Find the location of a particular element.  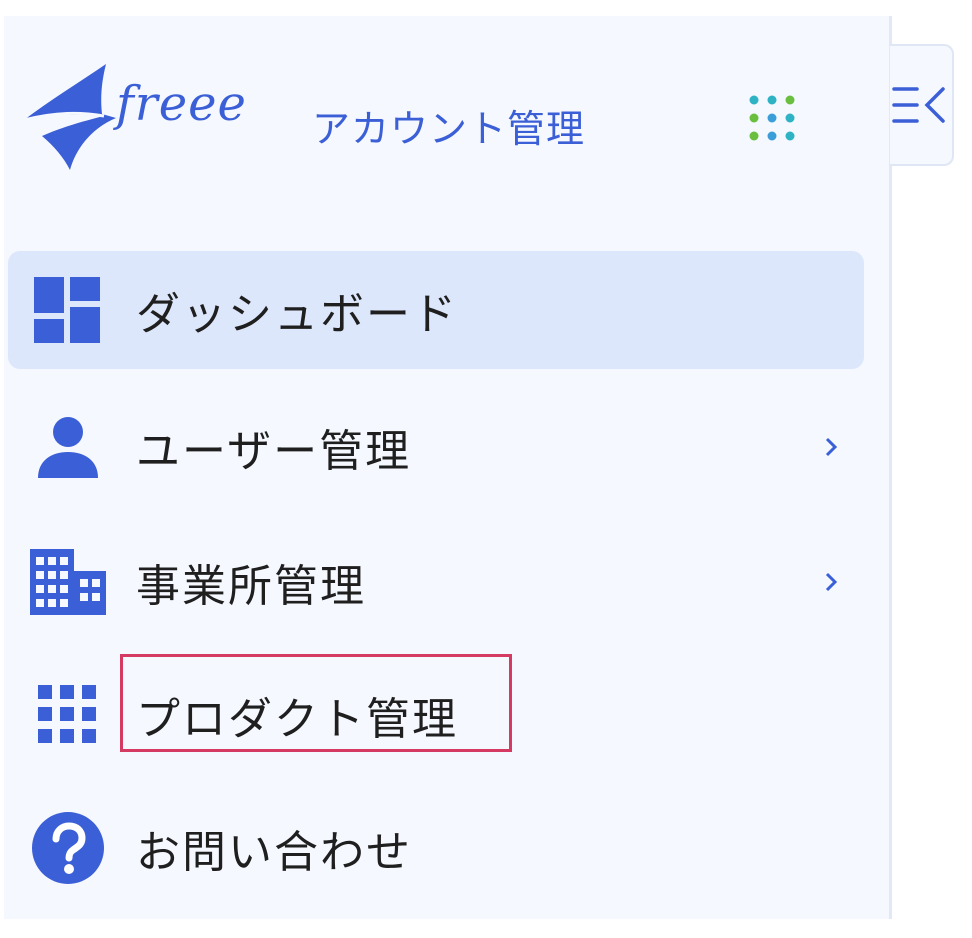

nav-label-office-management: 事業所管理 is located at coordinates (251, 586).